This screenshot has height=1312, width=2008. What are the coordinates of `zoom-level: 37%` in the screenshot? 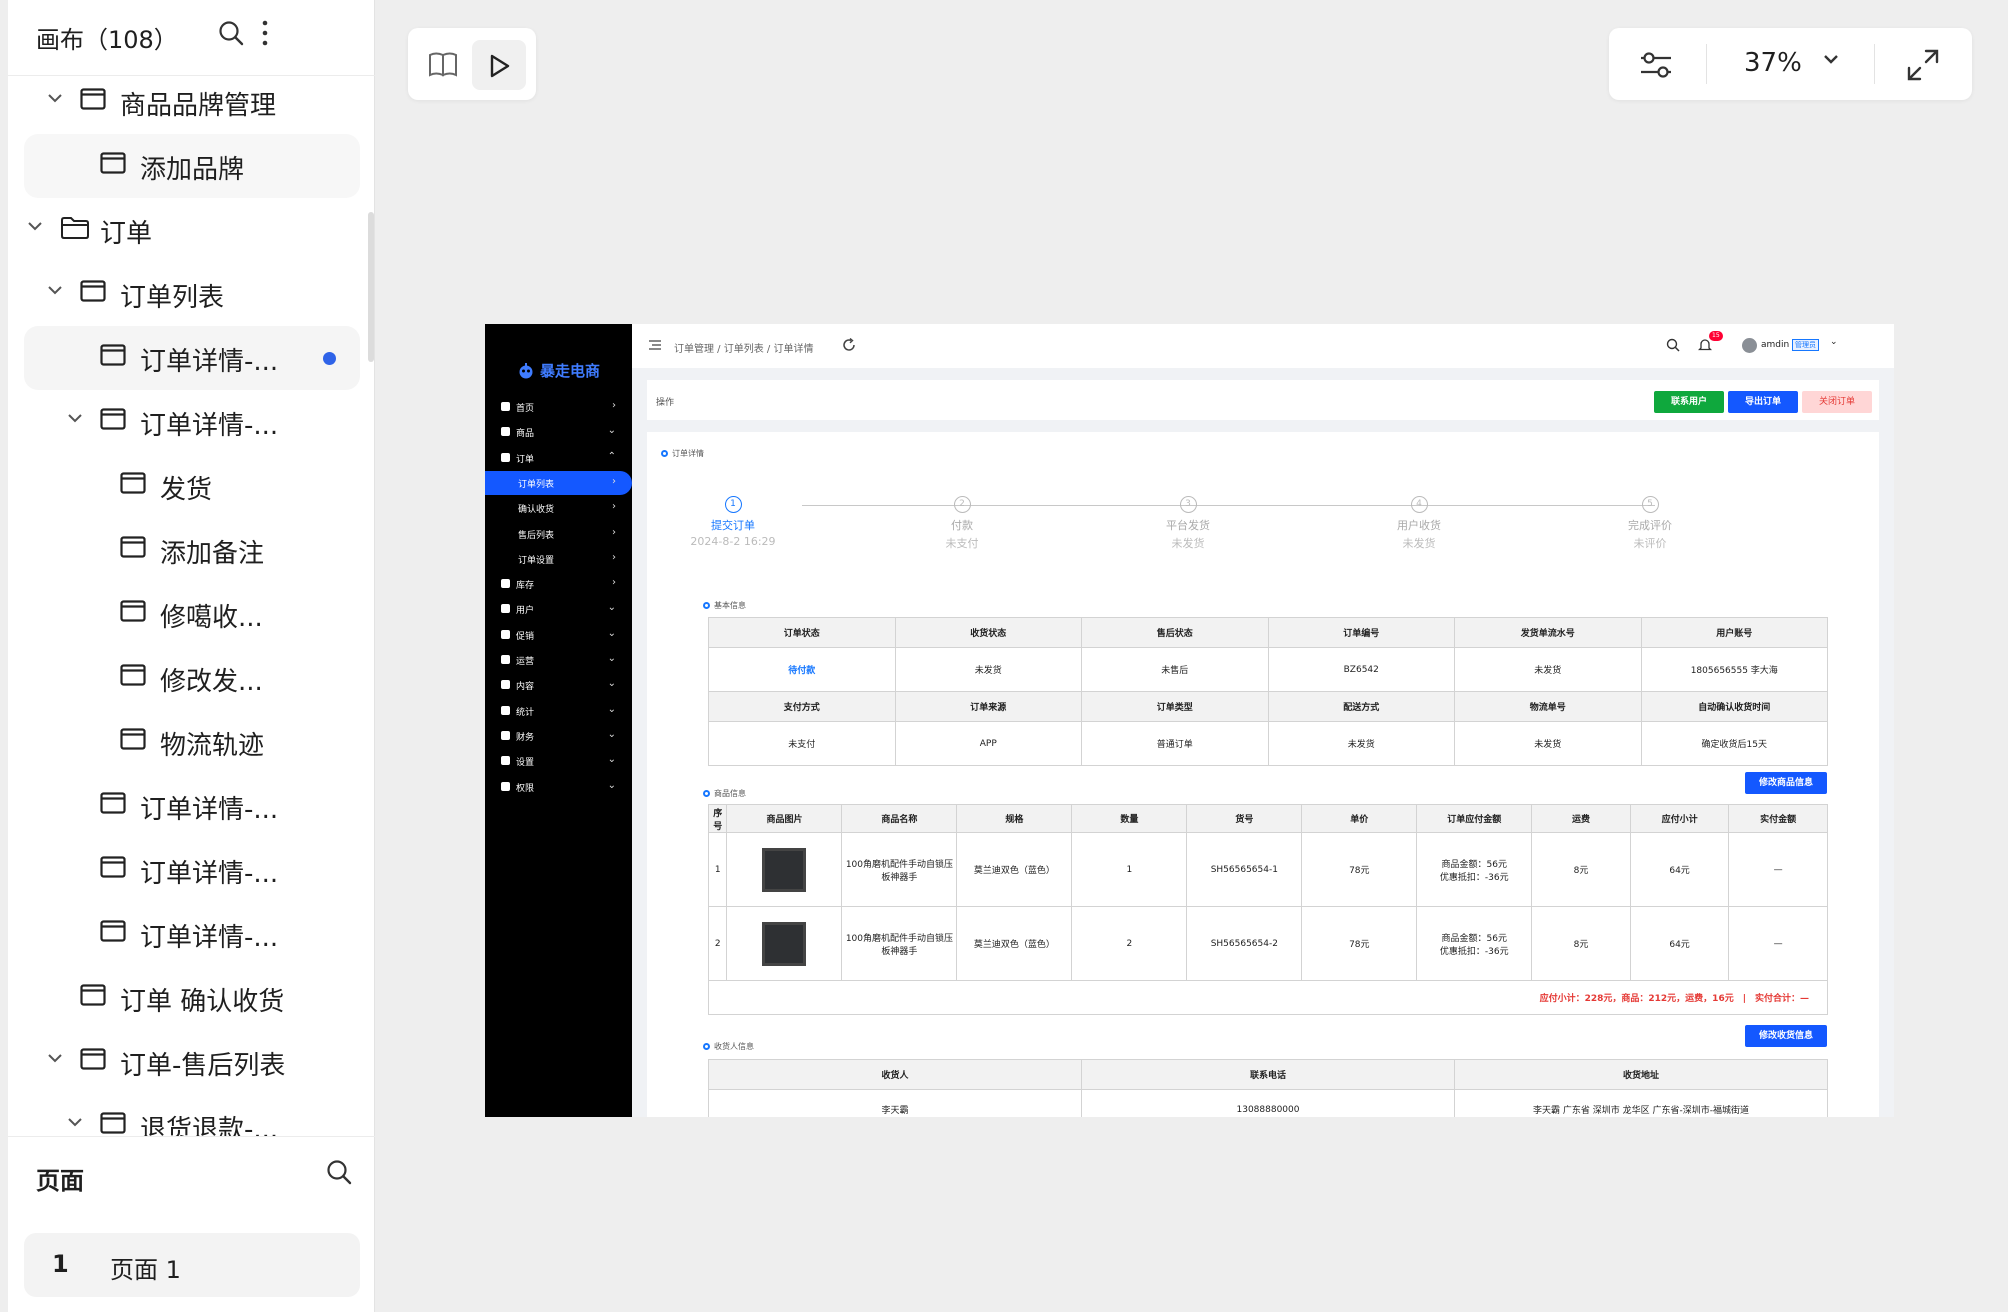 It's located at (1773, 63).